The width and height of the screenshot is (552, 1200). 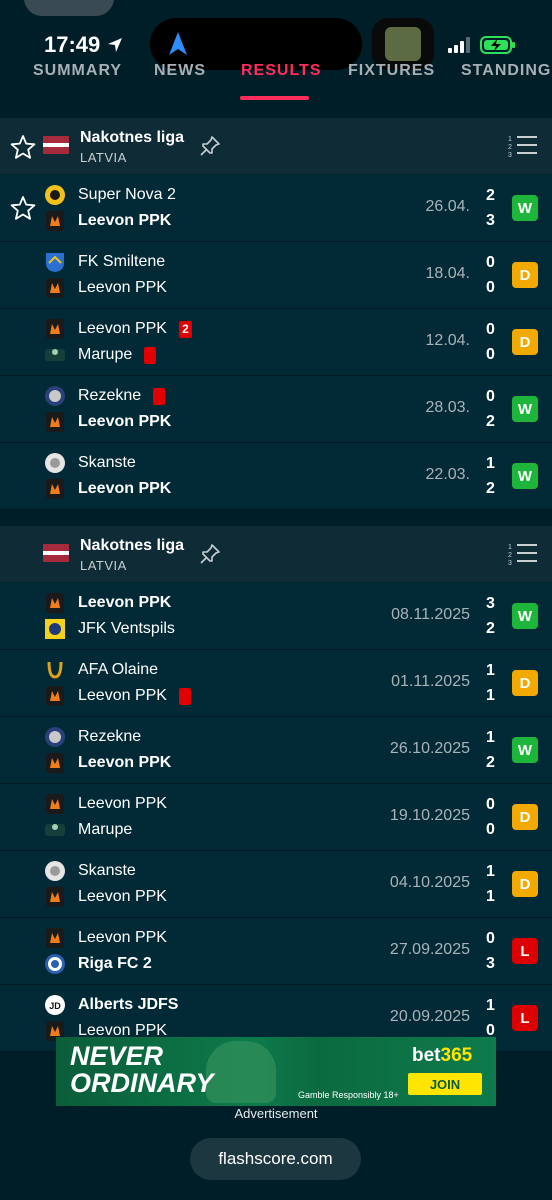 What do you see at coordinates (23, 147) in the screenshot?
I see `league-favorite-star-icon` at bounding box center [23, 147].